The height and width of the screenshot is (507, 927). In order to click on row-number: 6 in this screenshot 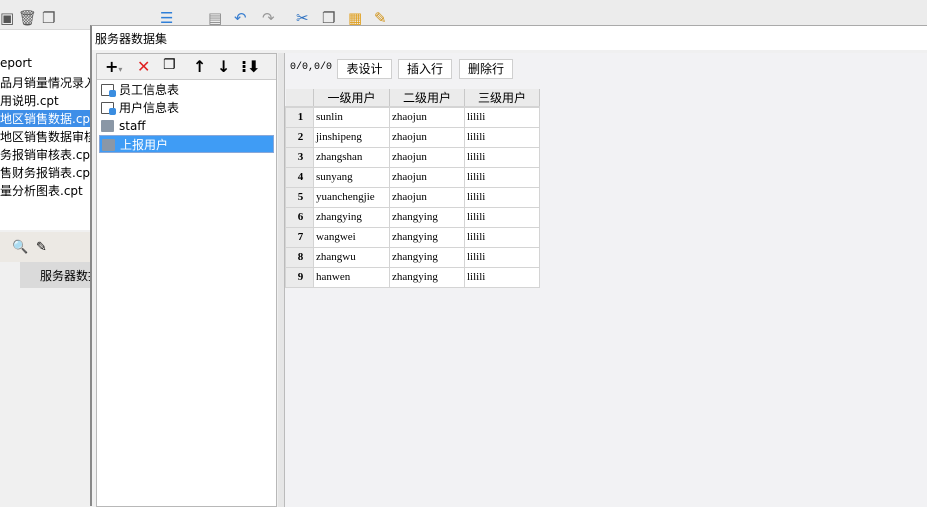, I will do `click(299, 217)`.